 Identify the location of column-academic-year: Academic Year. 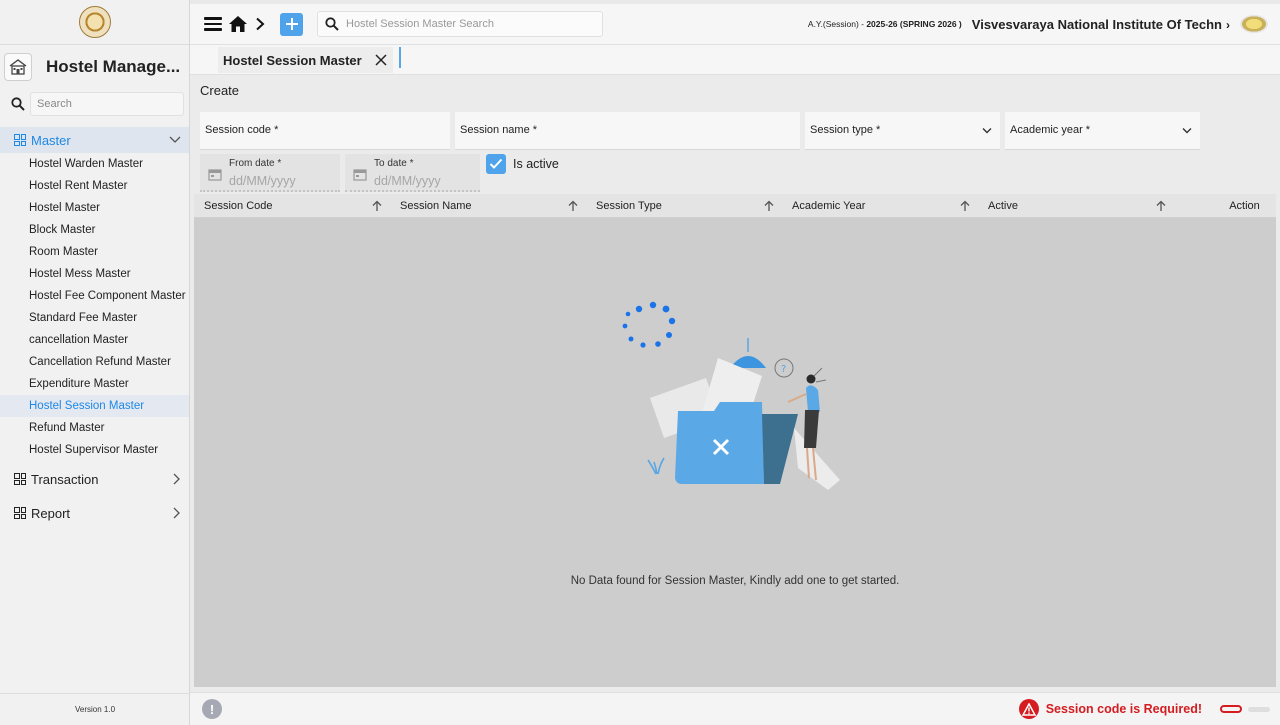
(880, 205).